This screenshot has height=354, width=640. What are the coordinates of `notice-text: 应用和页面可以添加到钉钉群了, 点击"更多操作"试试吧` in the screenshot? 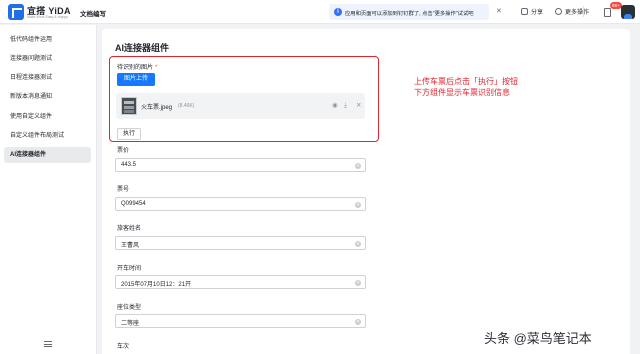 It's located at (409, 13).